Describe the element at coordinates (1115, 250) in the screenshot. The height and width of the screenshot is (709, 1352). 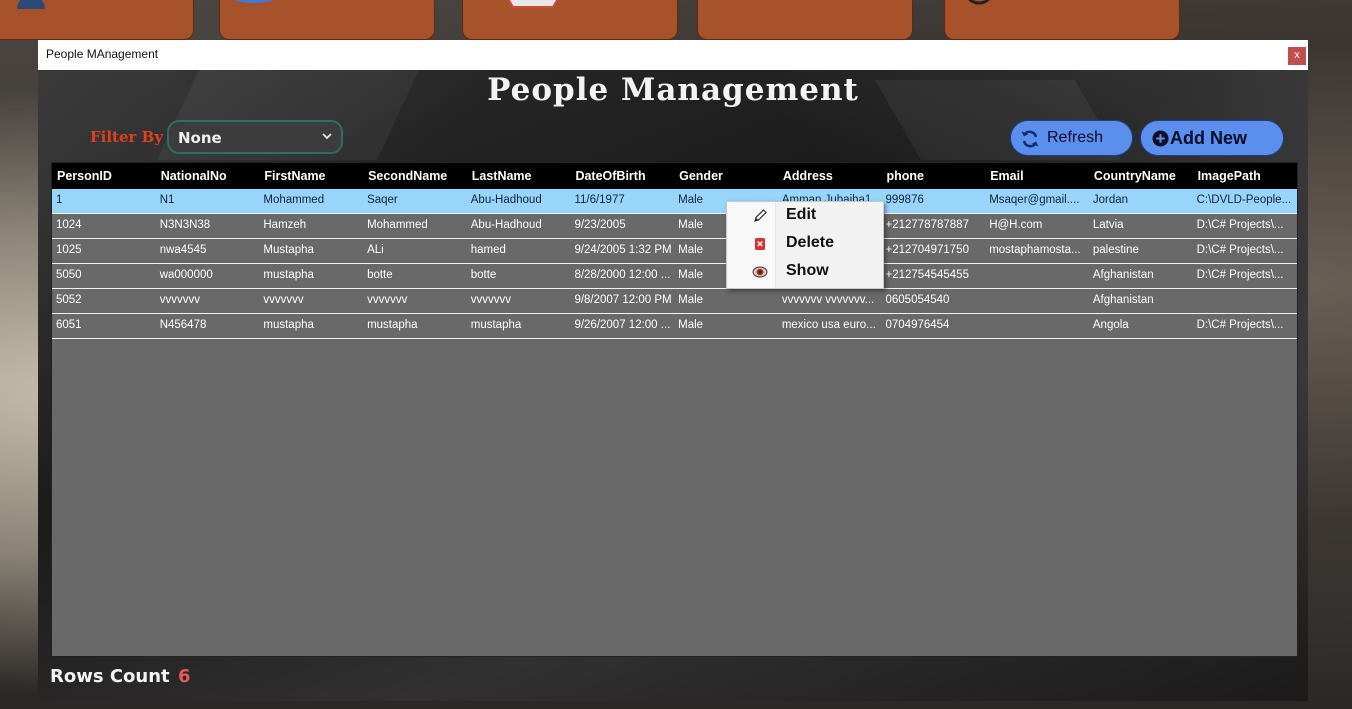
I see `table-cell: palestine` at that location.